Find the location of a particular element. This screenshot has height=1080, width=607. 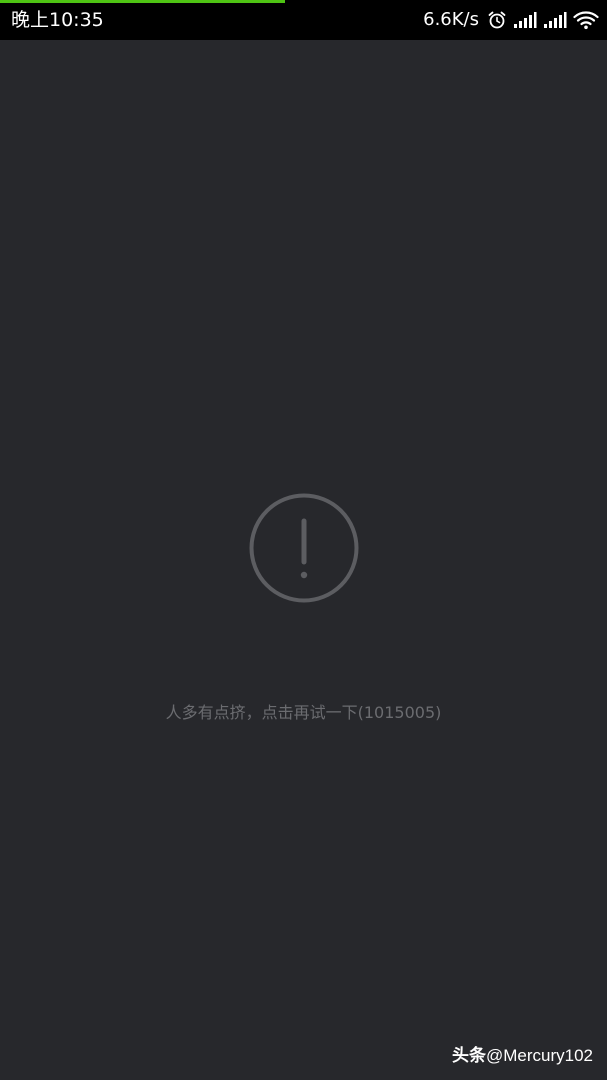

status-indicators: 6.6K/s is located at coordinates (511, 20).